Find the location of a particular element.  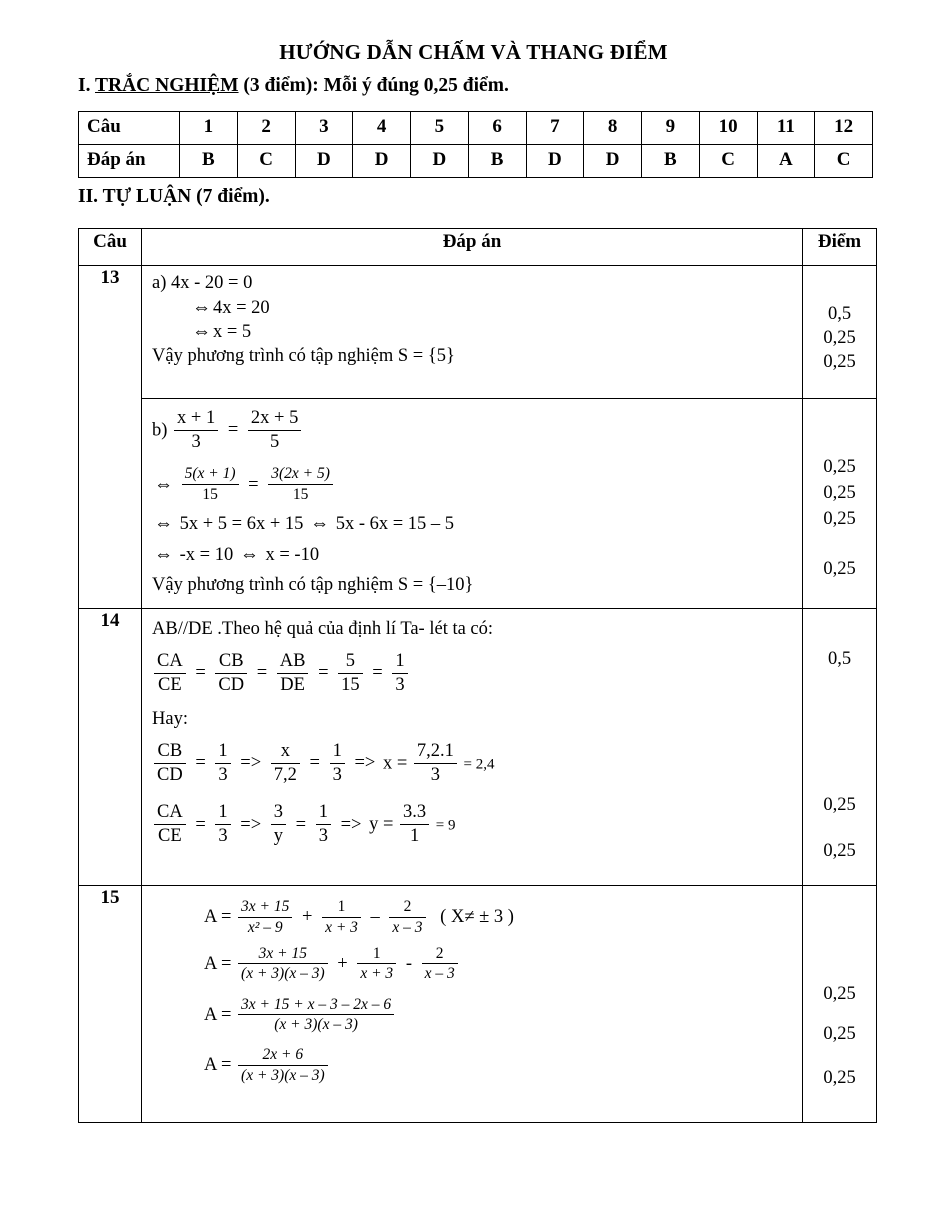

line-15-4: A = 2x + 6 (x + 3)(x – 3) is located at coordinates (474, 1061).